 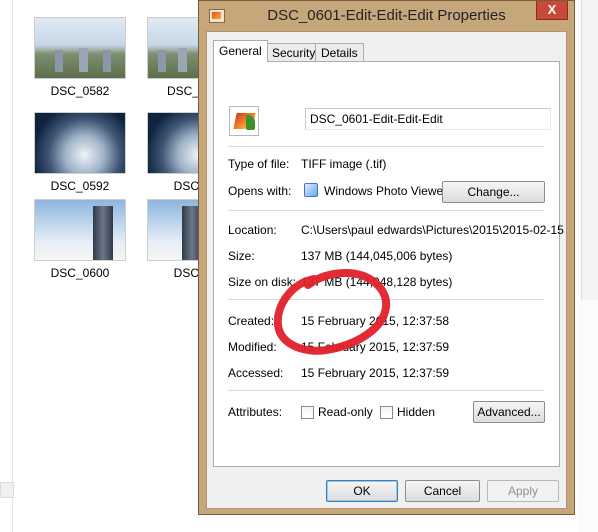 What do you see at coordinates (523, 491) in the screenshot?
I see `apply-button: Apply` at bounding box center [523, 491].